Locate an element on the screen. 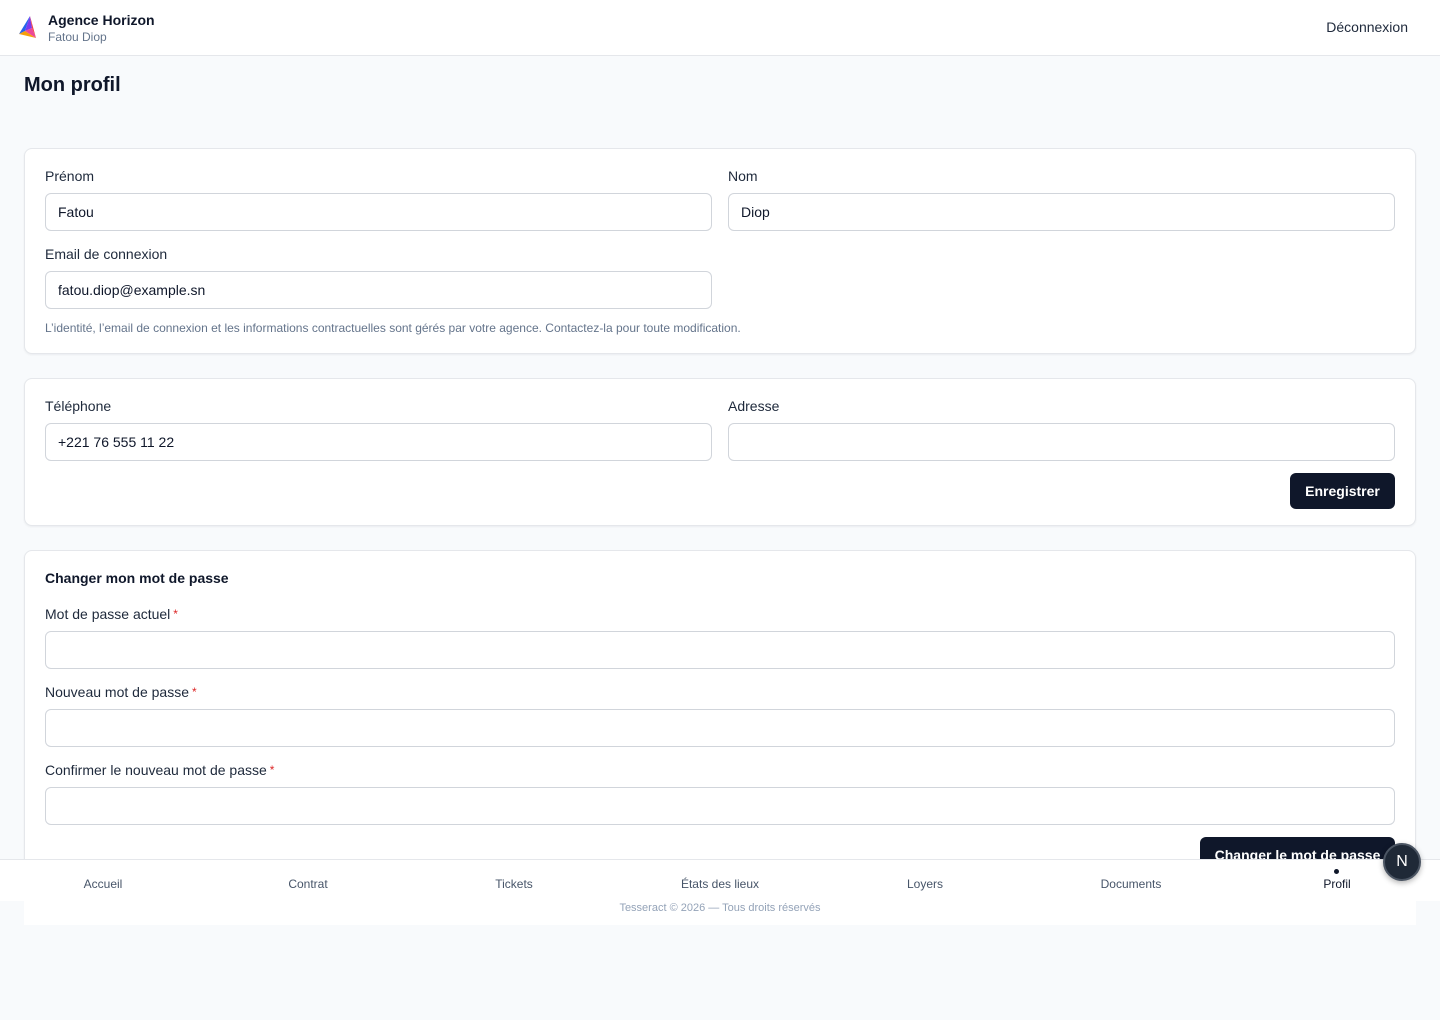 This screenshot has height=1020, width=1440. current-password-field-group: Mot de passe actuel * is located at coordinates (720, 637).